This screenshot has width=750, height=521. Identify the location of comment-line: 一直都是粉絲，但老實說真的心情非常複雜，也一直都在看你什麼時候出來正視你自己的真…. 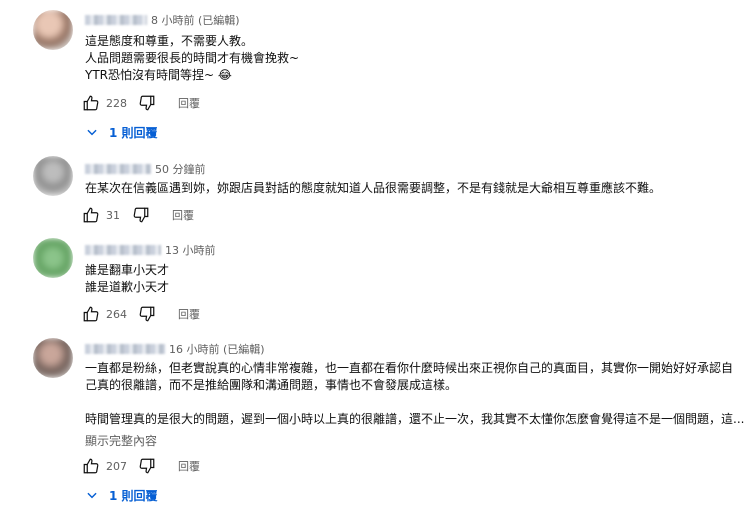
(409, 368).